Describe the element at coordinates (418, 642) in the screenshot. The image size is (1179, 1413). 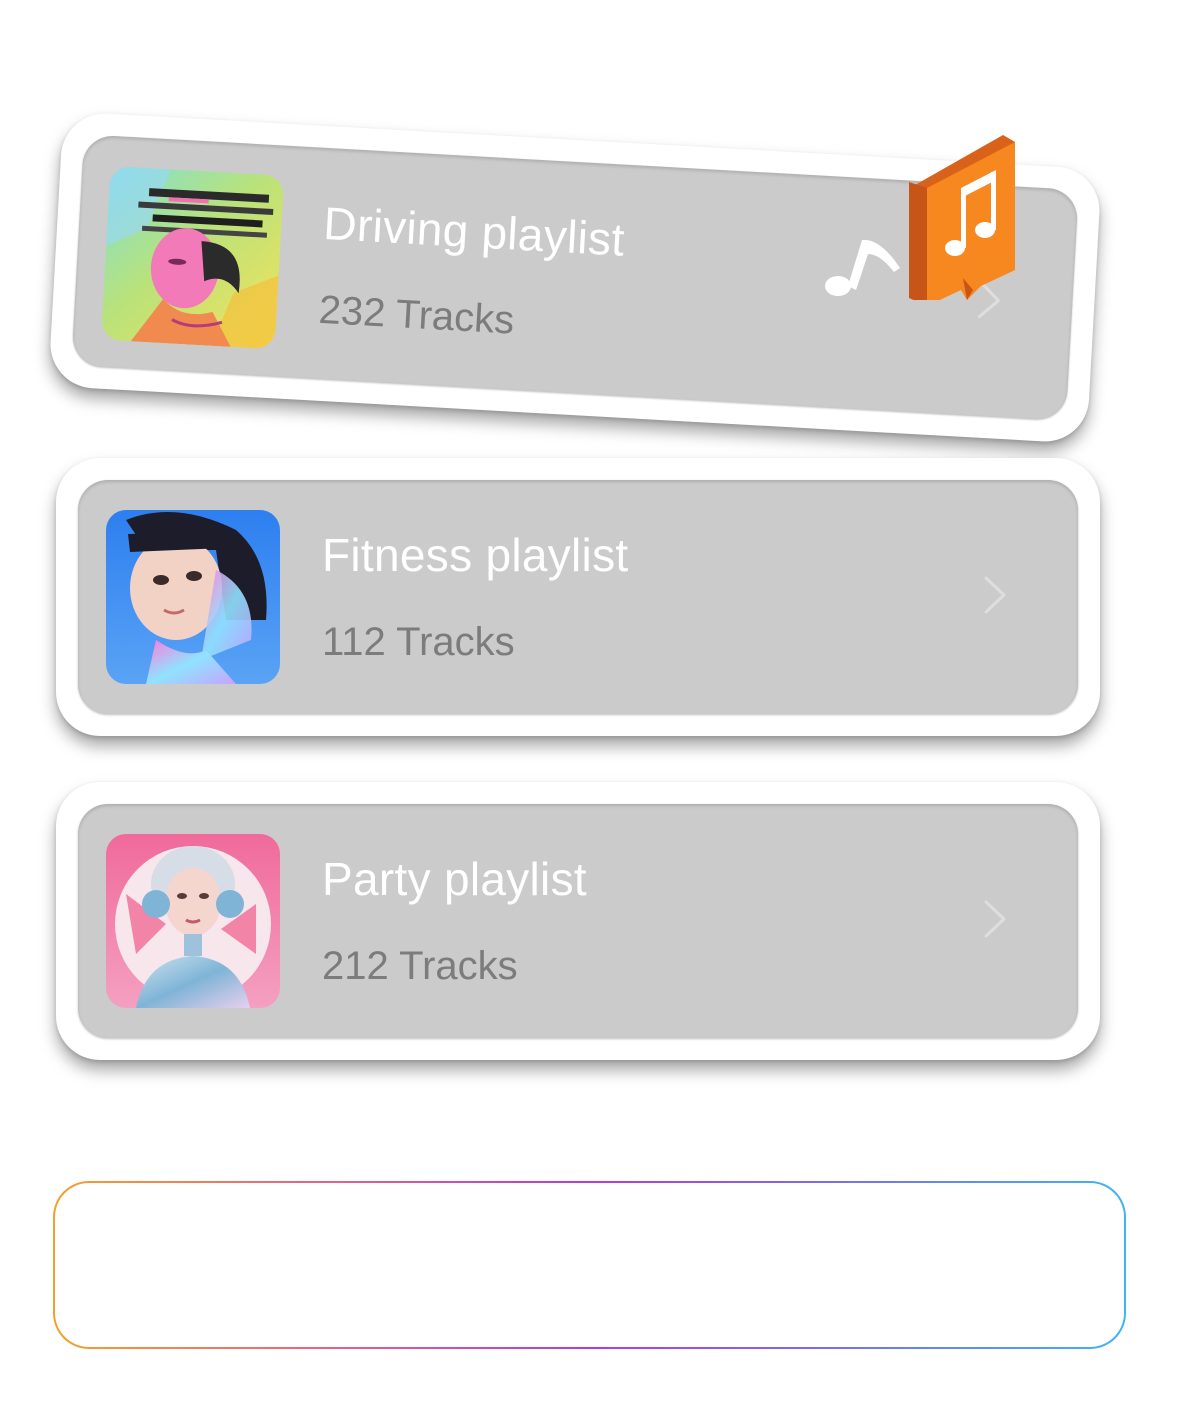
I see `playlist-track-count: 112 Tracks` at that location.